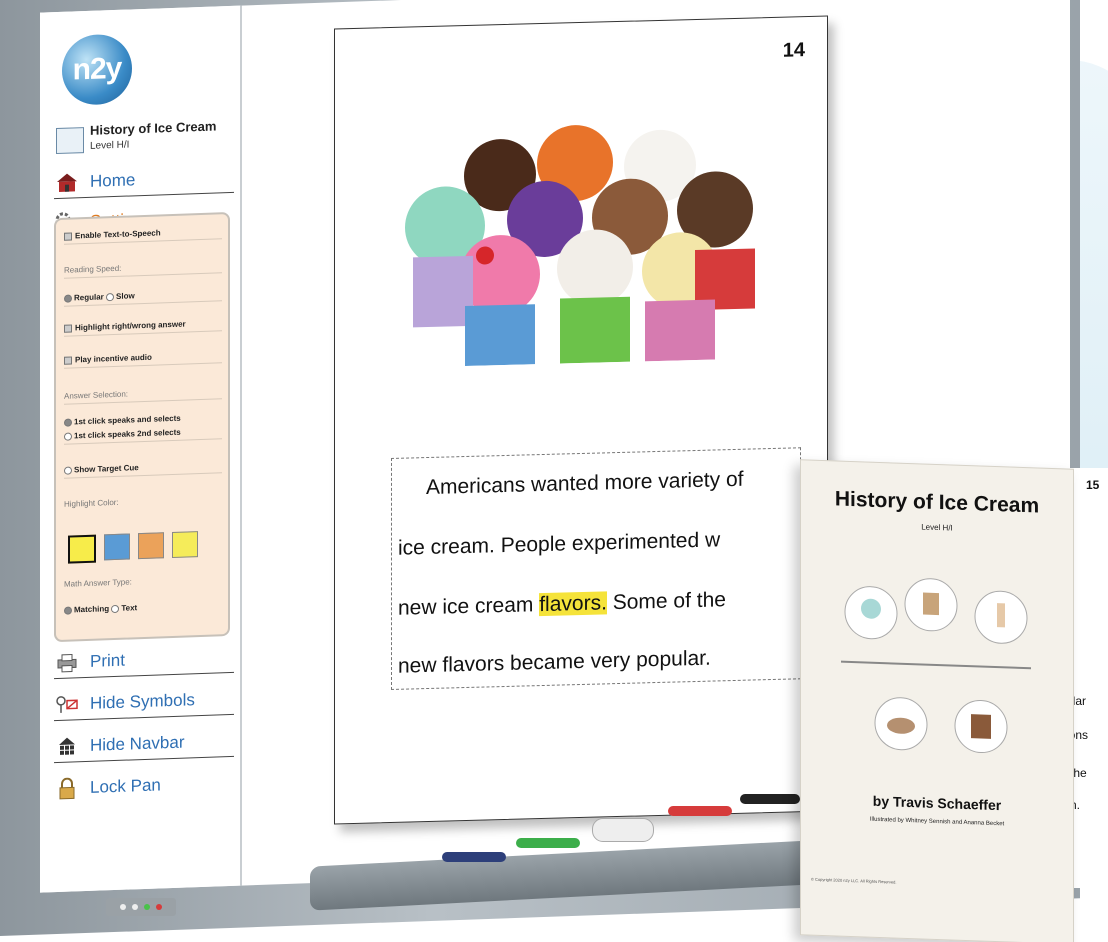 The width and height of the screenshot is (1108, 942). I want to click on logo-text: n2y, so click(97, 69).